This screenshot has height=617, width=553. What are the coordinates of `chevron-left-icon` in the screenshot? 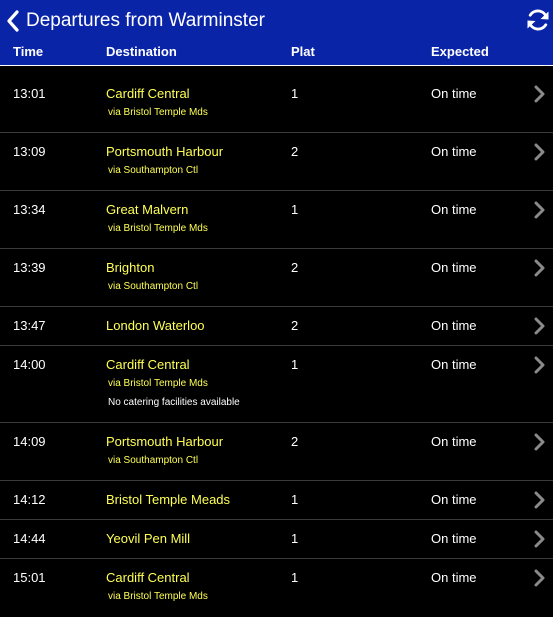 It's located at (13, 21).